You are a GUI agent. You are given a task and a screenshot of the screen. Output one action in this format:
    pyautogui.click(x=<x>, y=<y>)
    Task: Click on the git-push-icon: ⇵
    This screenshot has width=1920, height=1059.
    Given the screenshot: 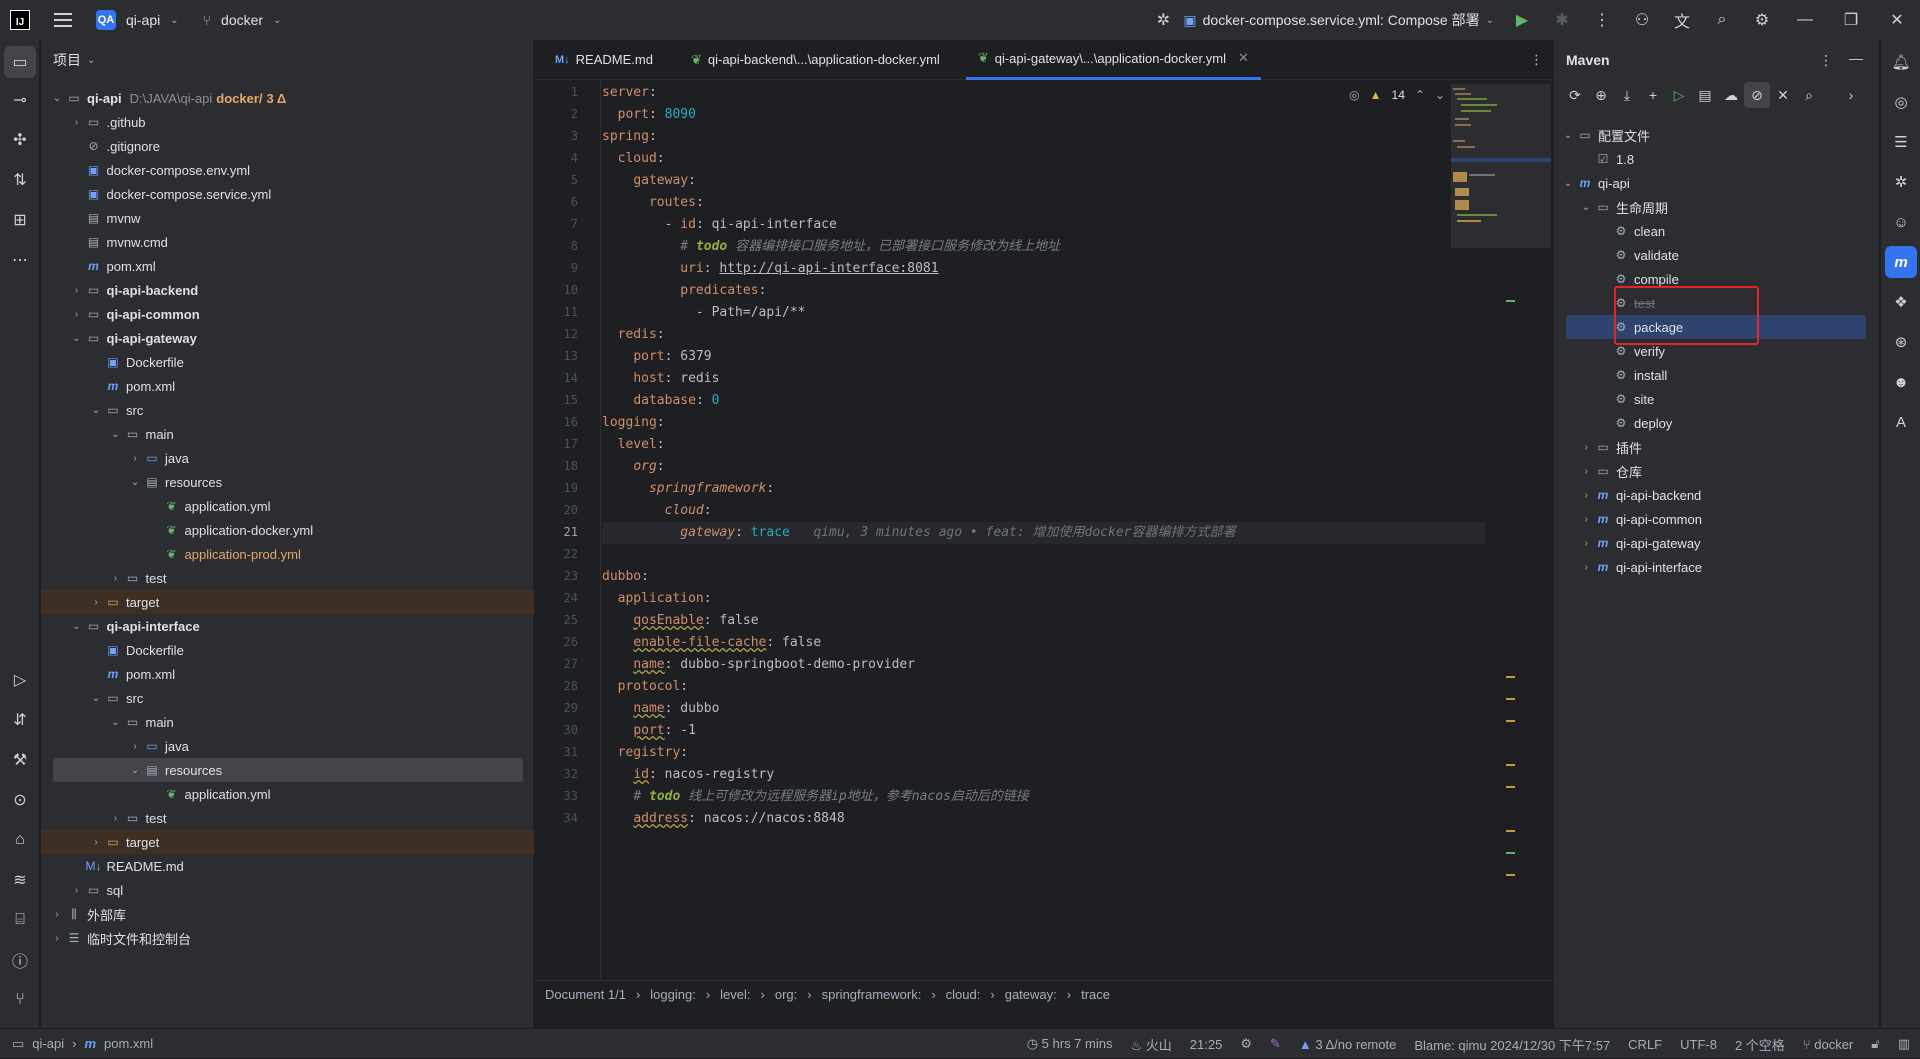 What is the action you would take?
    pyautogui.click(x=20, y=720)
    